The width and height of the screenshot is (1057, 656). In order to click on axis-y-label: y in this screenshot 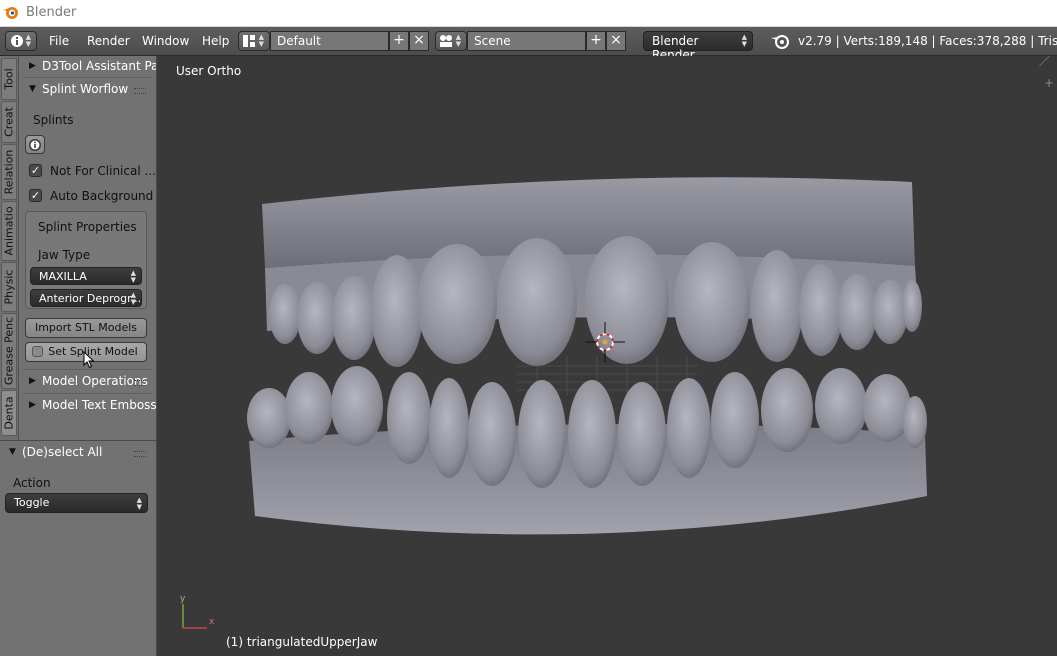, I will do `click(183, 599)`.